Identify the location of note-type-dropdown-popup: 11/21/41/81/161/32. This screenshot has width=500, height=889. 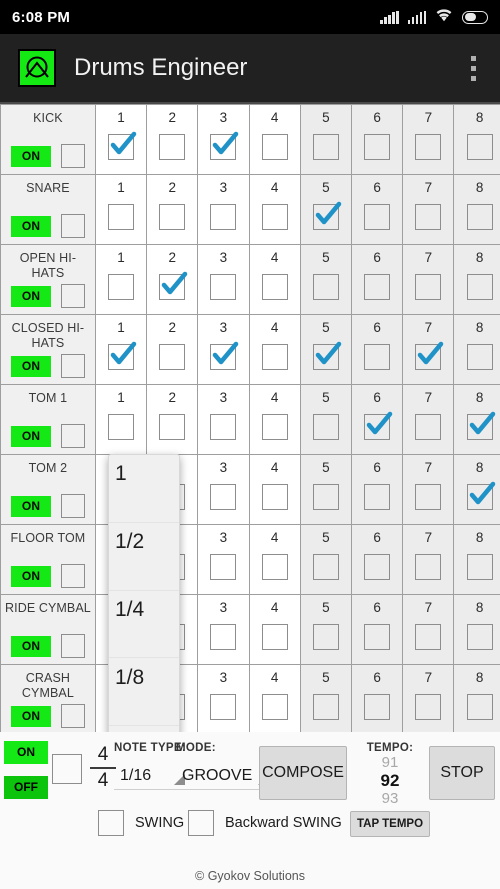
(144, 593).